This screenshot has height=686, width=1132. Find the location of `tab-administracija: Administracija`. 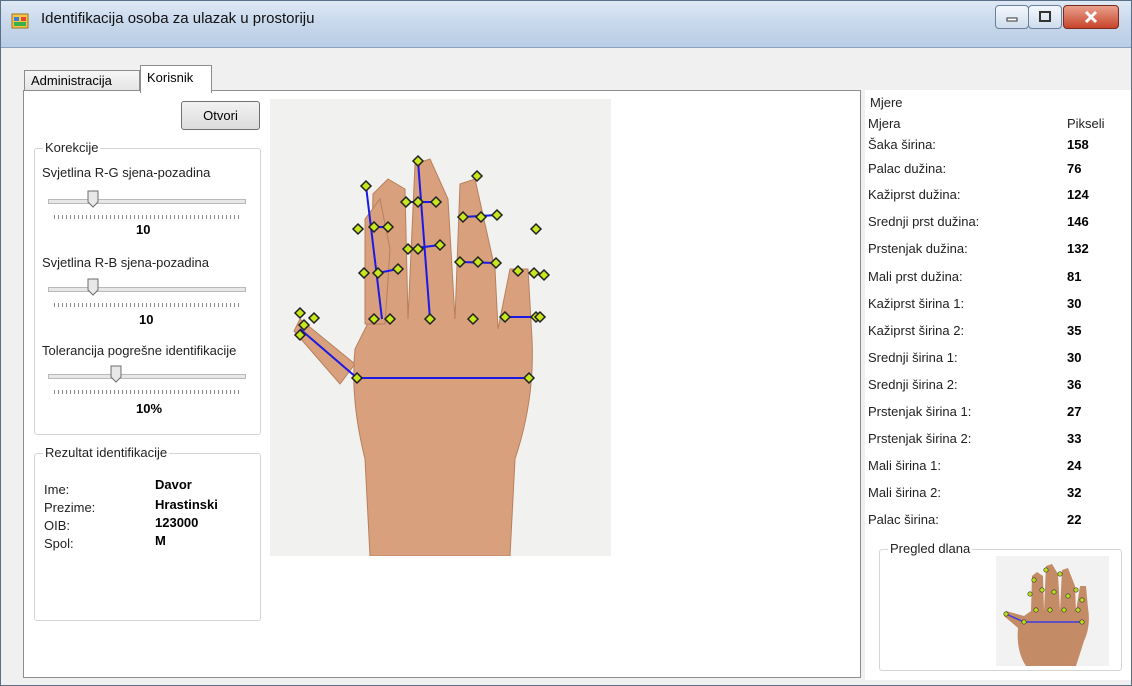

tab-administracija: Administracija is located at coordinates (82, 81).